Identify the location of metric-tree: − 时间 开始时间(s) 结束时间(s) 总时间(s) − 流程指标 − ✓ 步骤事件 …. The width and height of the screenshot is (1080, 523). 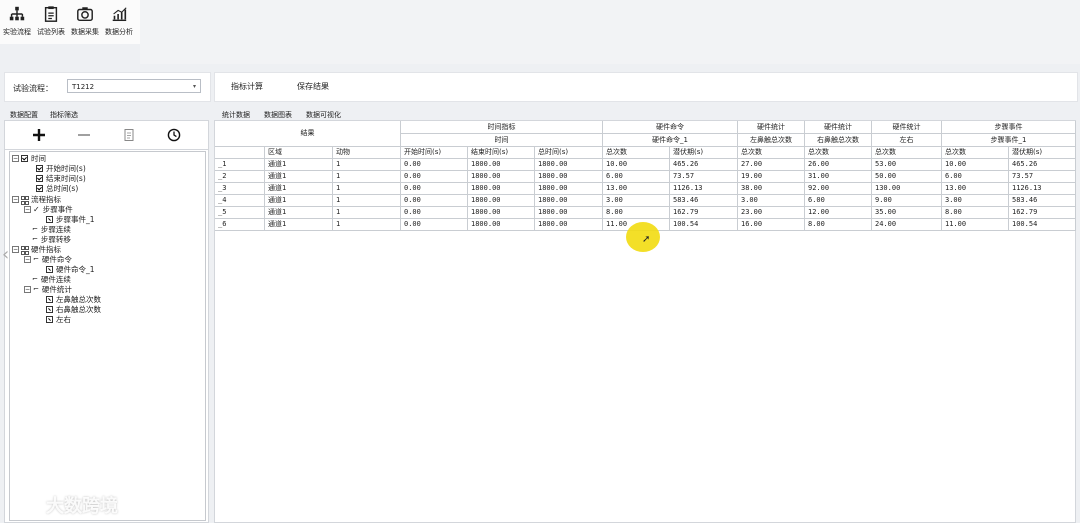
(107, 336).